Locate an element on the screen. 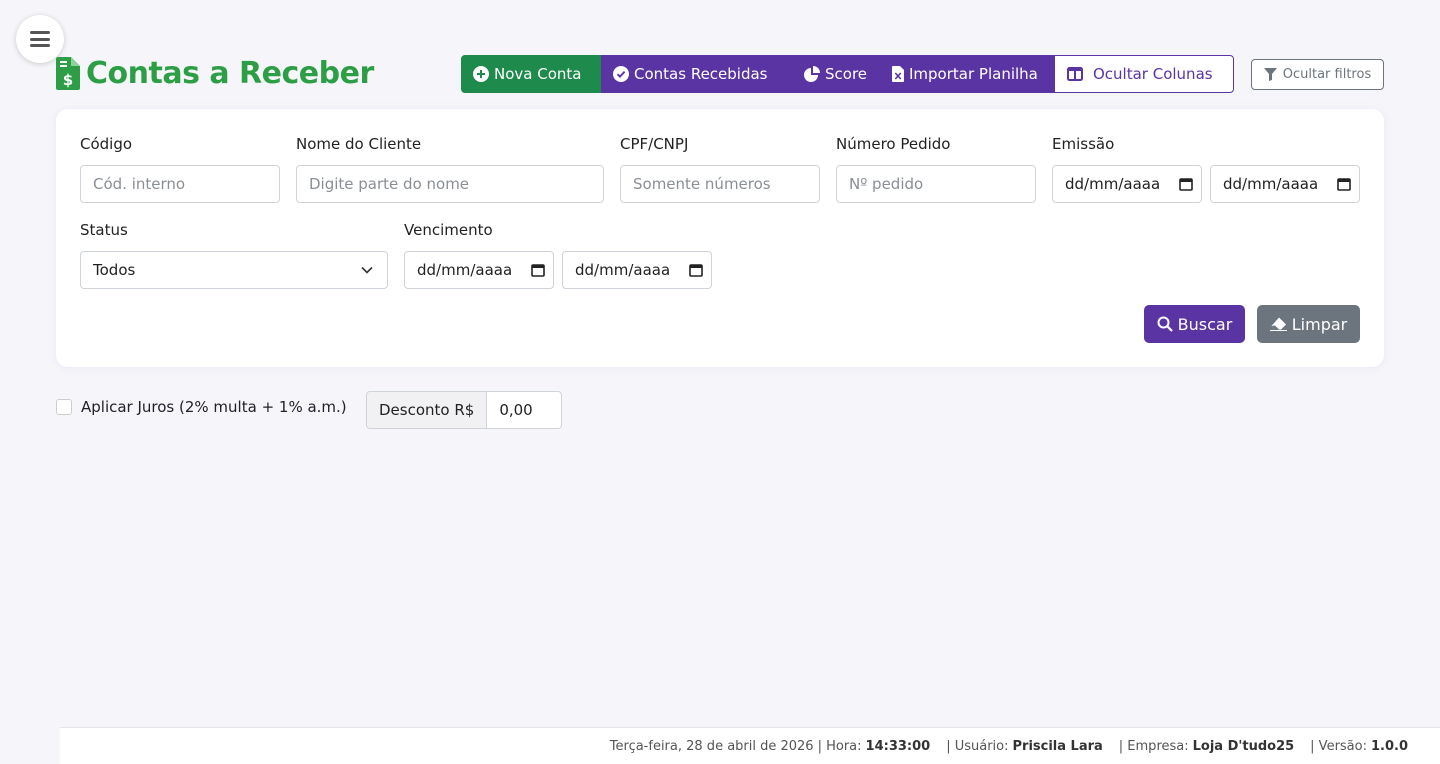 Image resolution: width=1440 pixels, height=764 pixels. vencimento-from-input: dd/mm/aaaa is located at coordinates (479, 270).